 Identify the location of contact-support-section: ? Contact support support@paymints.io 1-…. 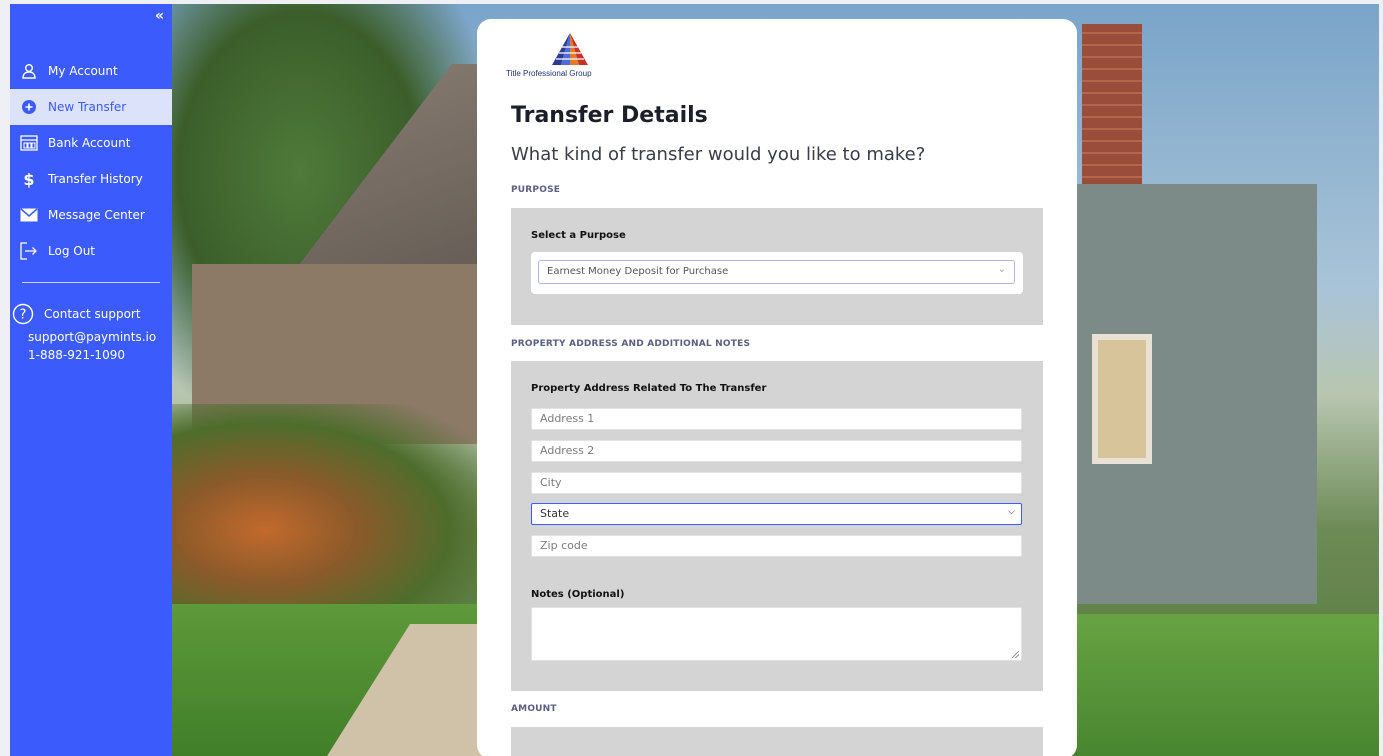
(91, 332).